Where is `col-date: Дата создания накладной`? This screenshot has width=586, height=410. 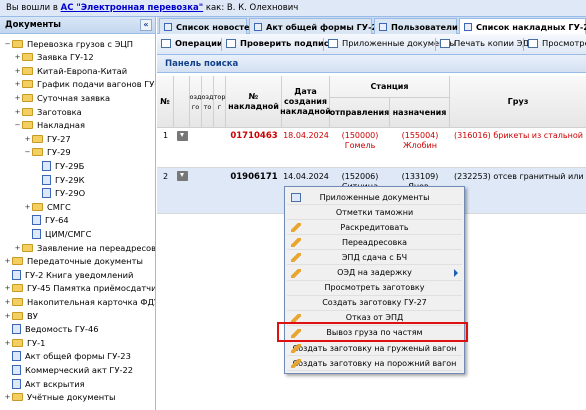
col-date: Дата создания накладной is located at coordinates (305, 102).